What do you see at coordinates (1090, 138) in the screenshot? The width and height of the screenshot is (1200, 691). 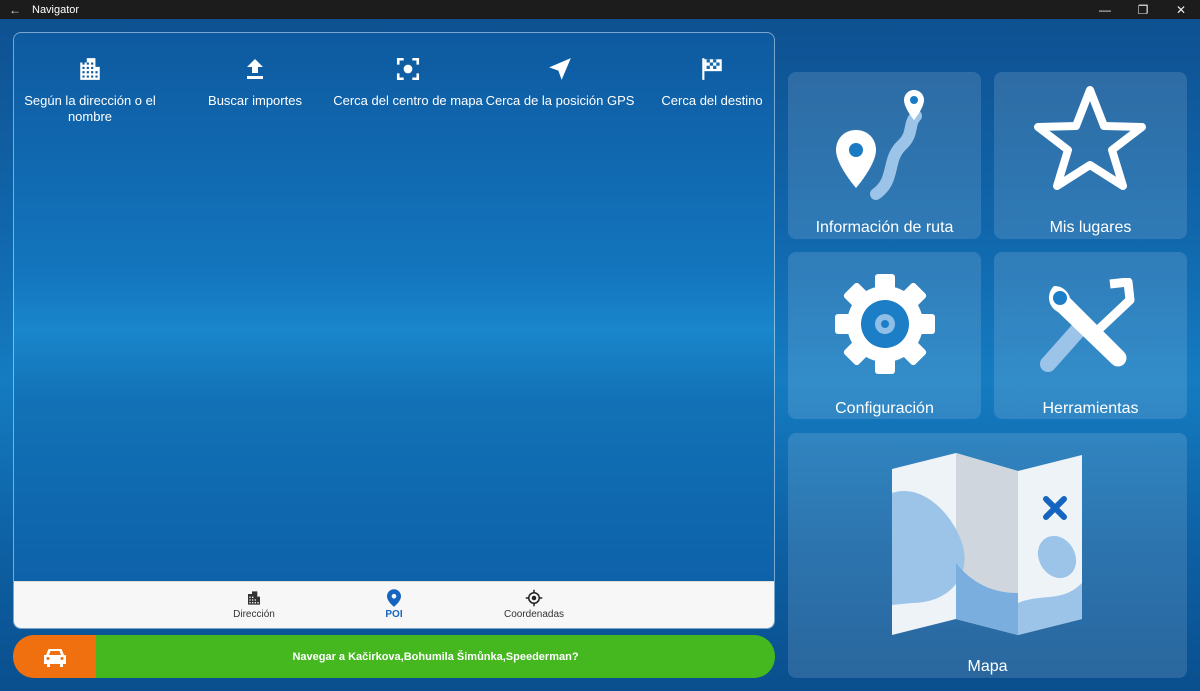 I see `star-icon` at bounding box center [1090, 138].